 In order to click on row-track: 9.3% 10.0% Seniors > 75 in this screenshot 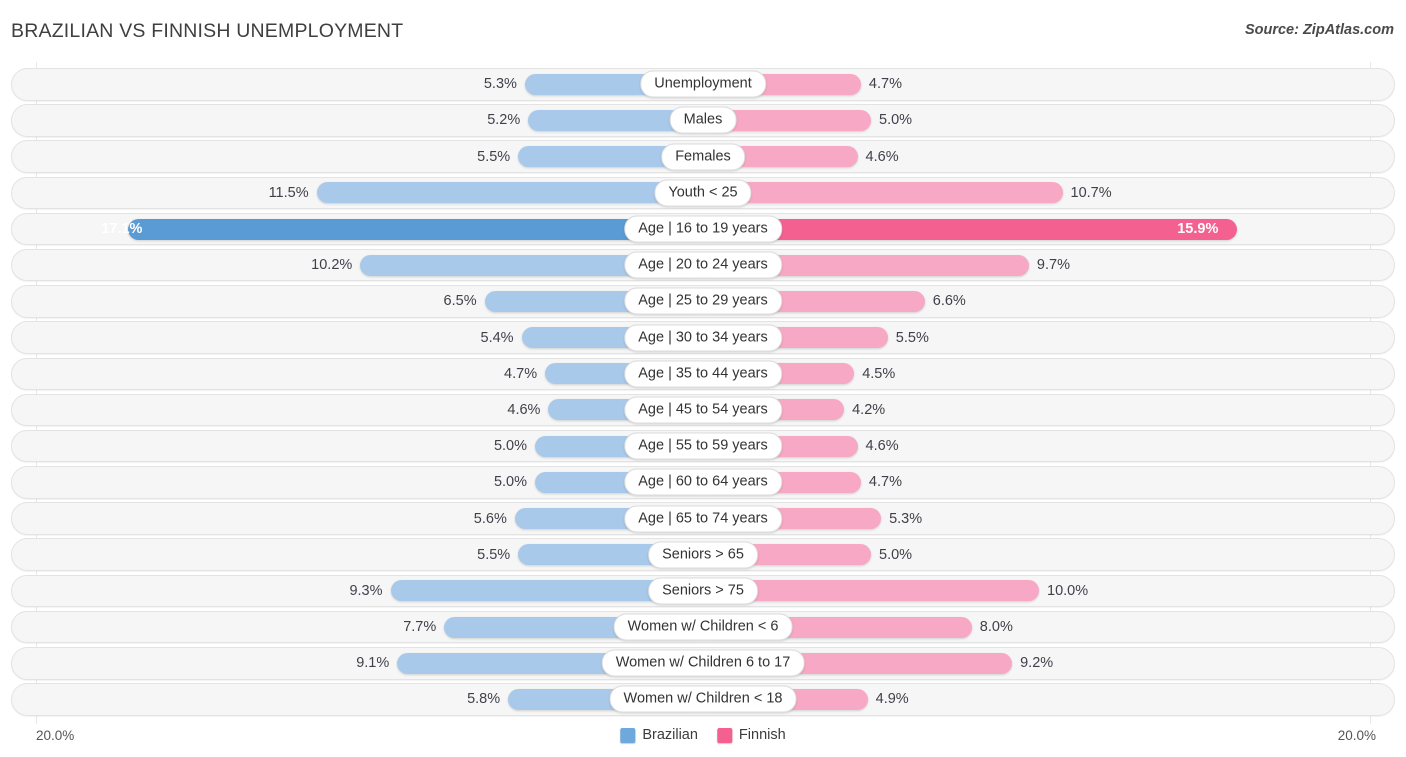, I will do `click(703, 591)`.